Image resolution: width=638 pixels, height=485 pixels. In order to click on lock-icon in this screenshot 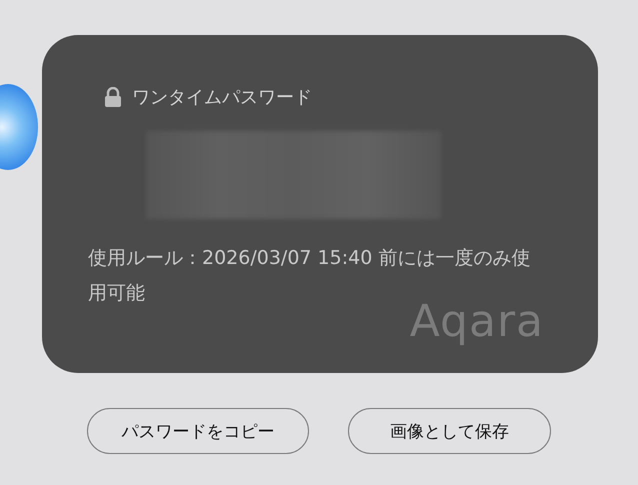, I will do `click(113, 97)`.